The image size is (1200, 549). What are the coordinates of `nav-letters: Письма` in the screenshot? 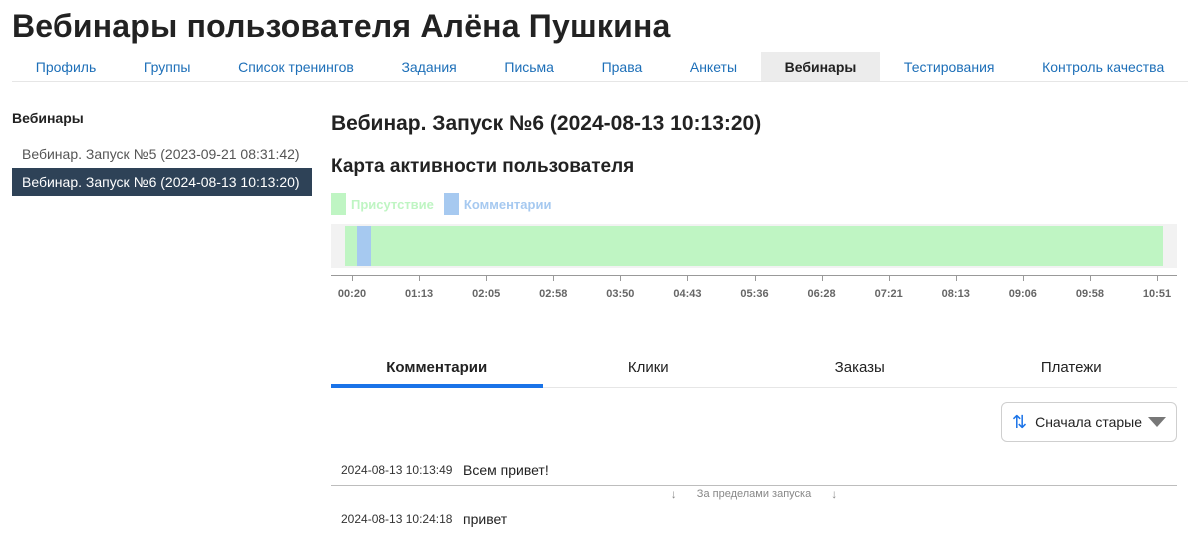 It's located at (529, 66).